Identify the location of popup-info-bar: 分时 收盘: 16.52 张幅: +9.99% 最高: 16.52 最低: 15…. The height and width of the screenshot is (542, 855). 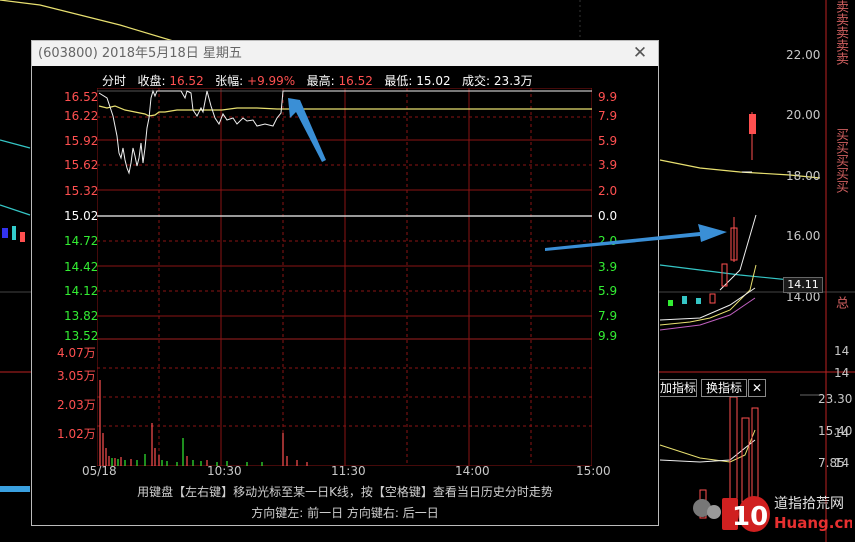
(317, 80).